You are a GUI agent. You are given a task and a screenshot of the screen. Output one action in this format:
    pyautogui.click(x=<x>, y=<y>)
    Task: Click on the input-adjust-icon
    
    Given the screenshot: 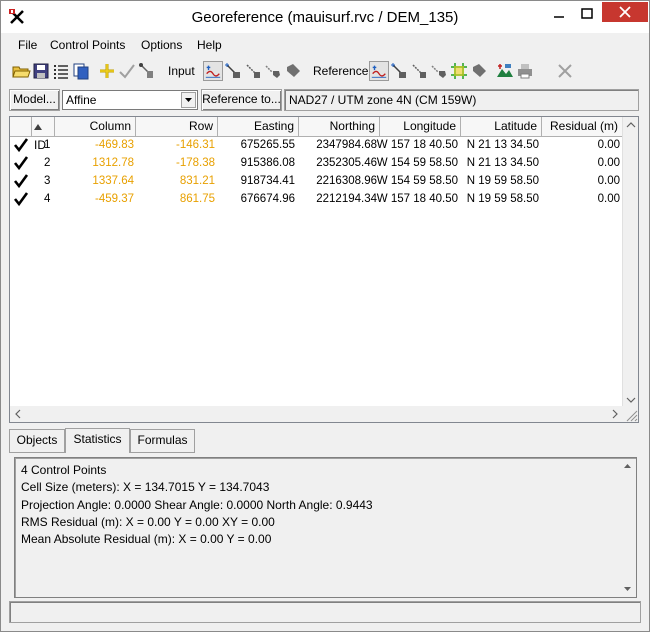 What is the action you would take?
    pyautogui.click(x=253, y=71)
    